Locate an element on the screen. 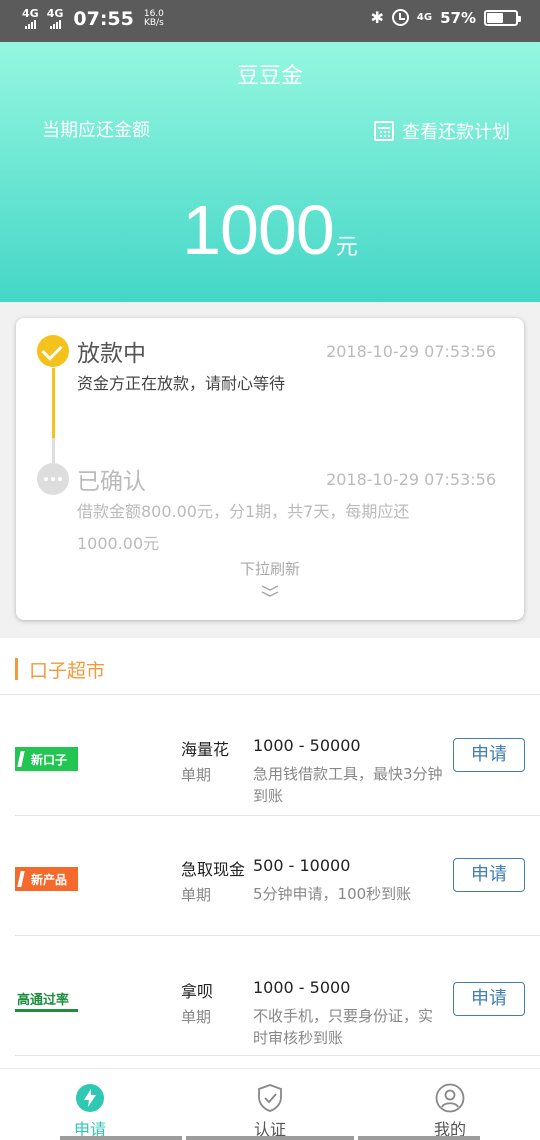 This screenshot has height=1140, width=540. section-header: 口子超市 is located at coordinates (270, 666).